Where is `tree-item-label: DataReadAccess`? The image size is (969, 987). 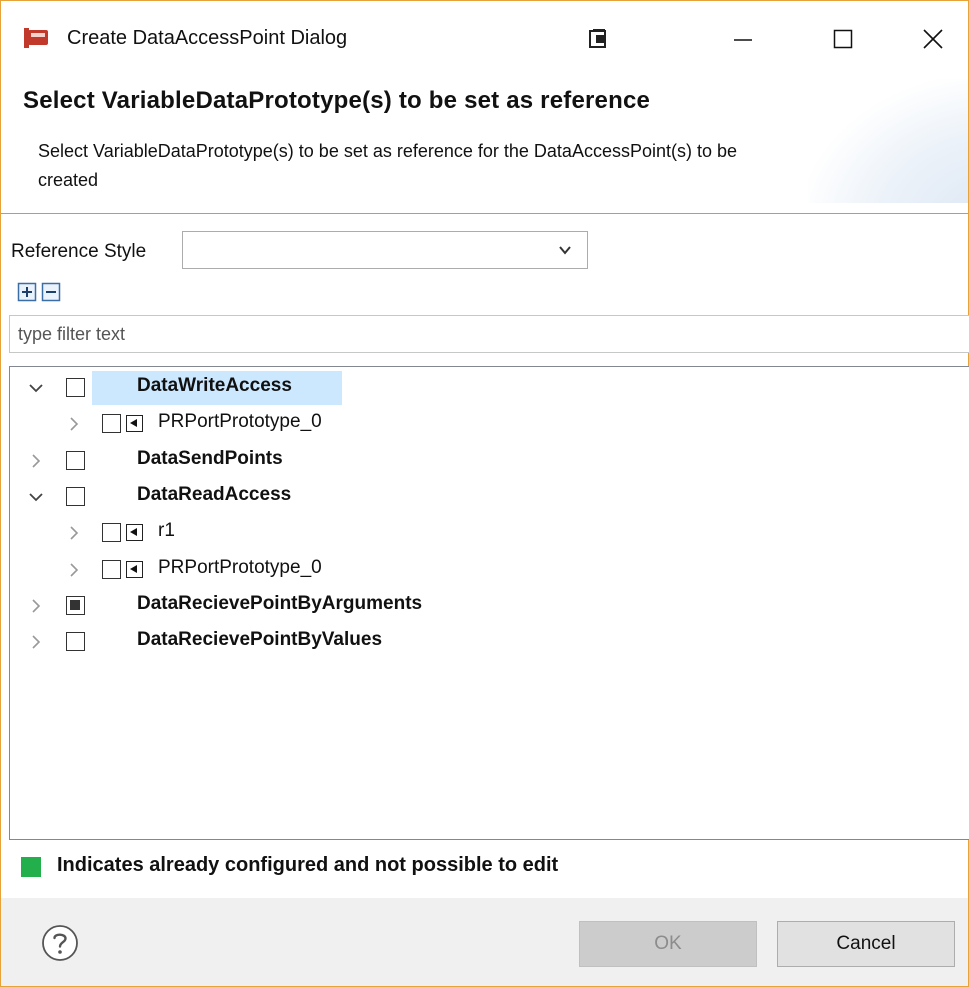 tree-item-label: DataReadAccess is located at coordinates (214, 494).